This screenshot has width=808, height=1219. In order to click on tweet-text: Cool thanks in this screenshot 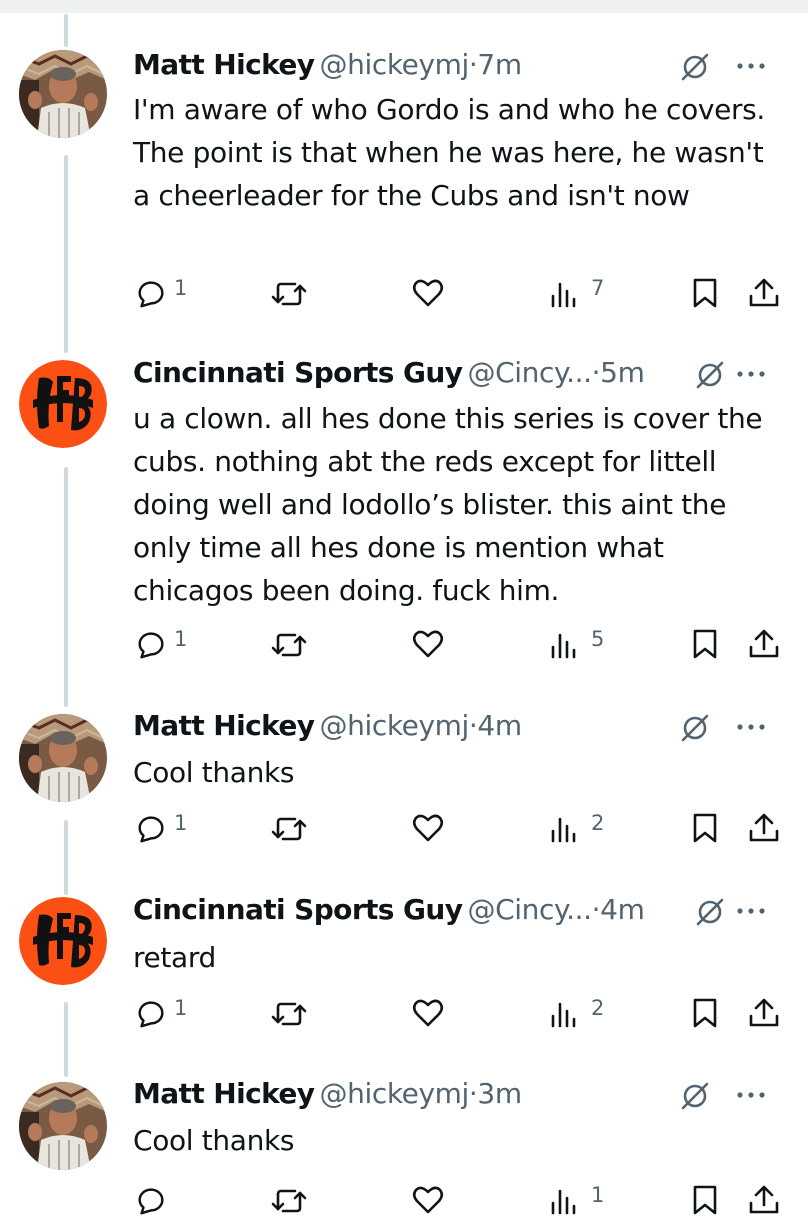, I will do `click(214, 1140)`.